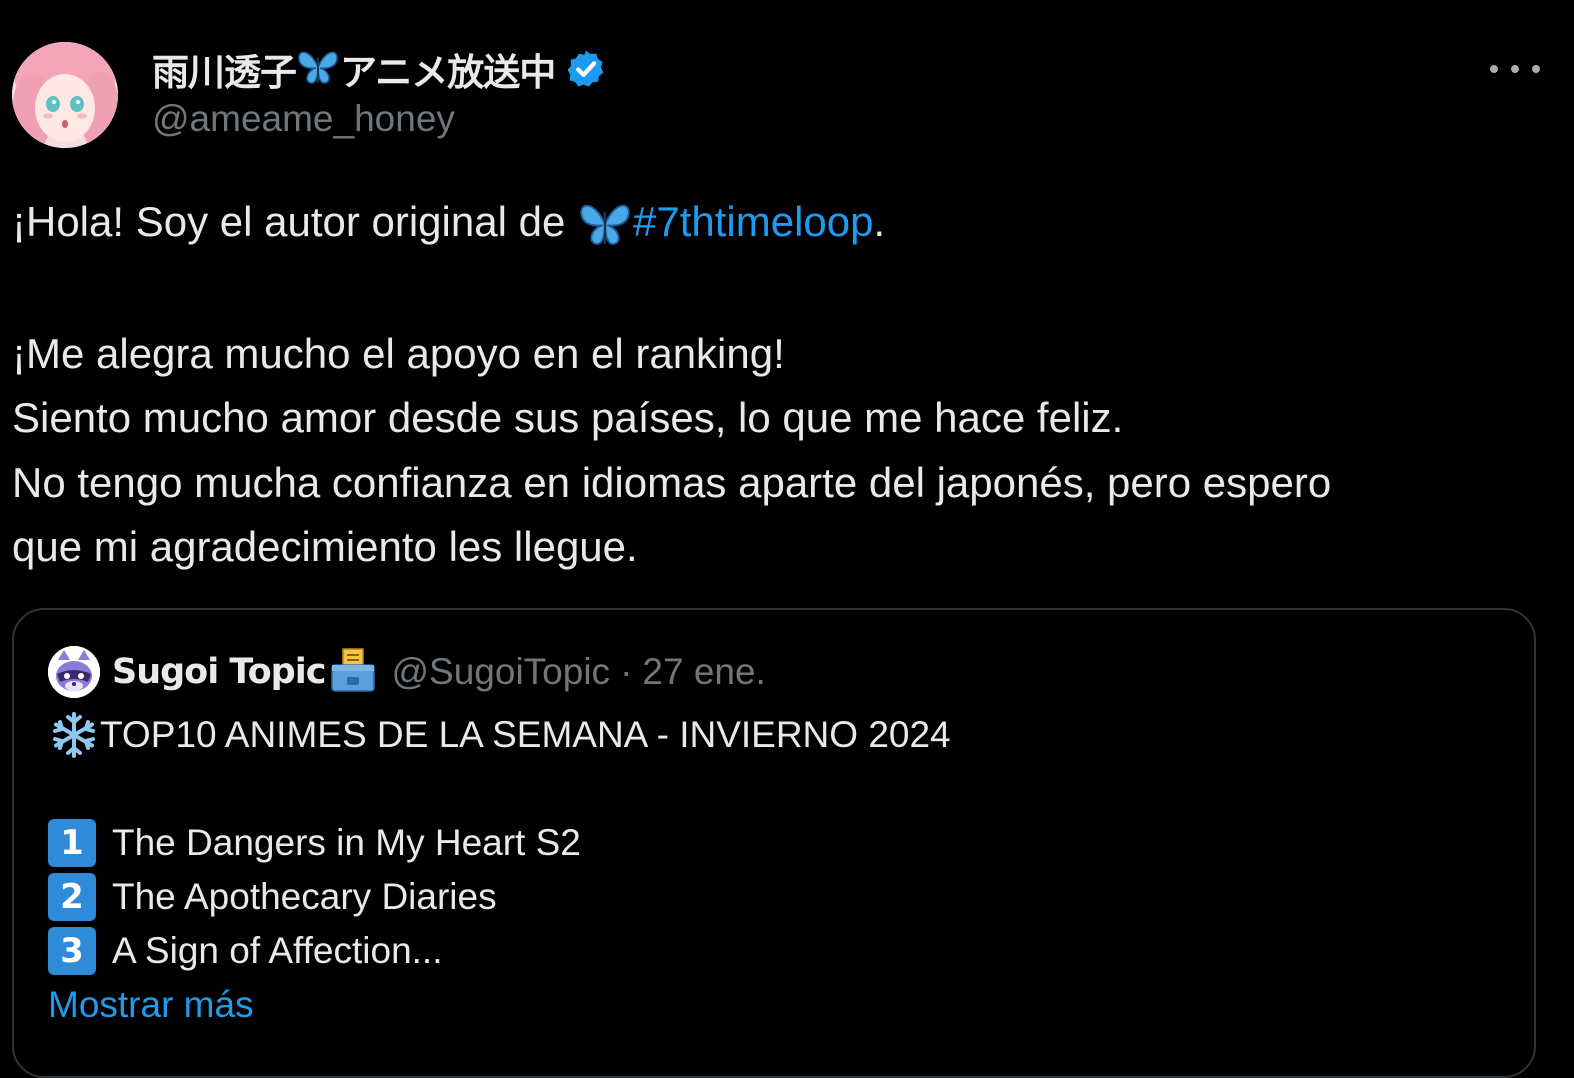 The image size is (1574, 1078). I want to click on tweet-line-5: que mi agradecimiento les llegue., so click(325, 547).